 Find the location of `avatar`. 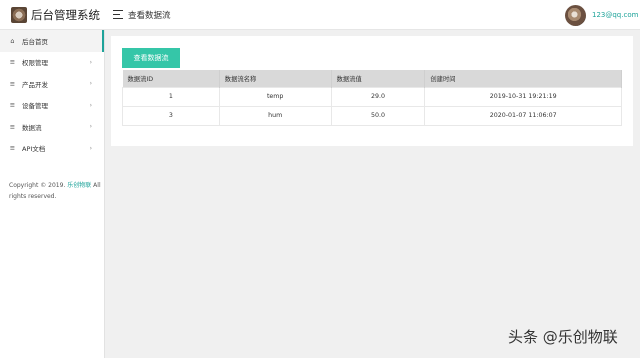

avatar is located at coordinates (575, 15).